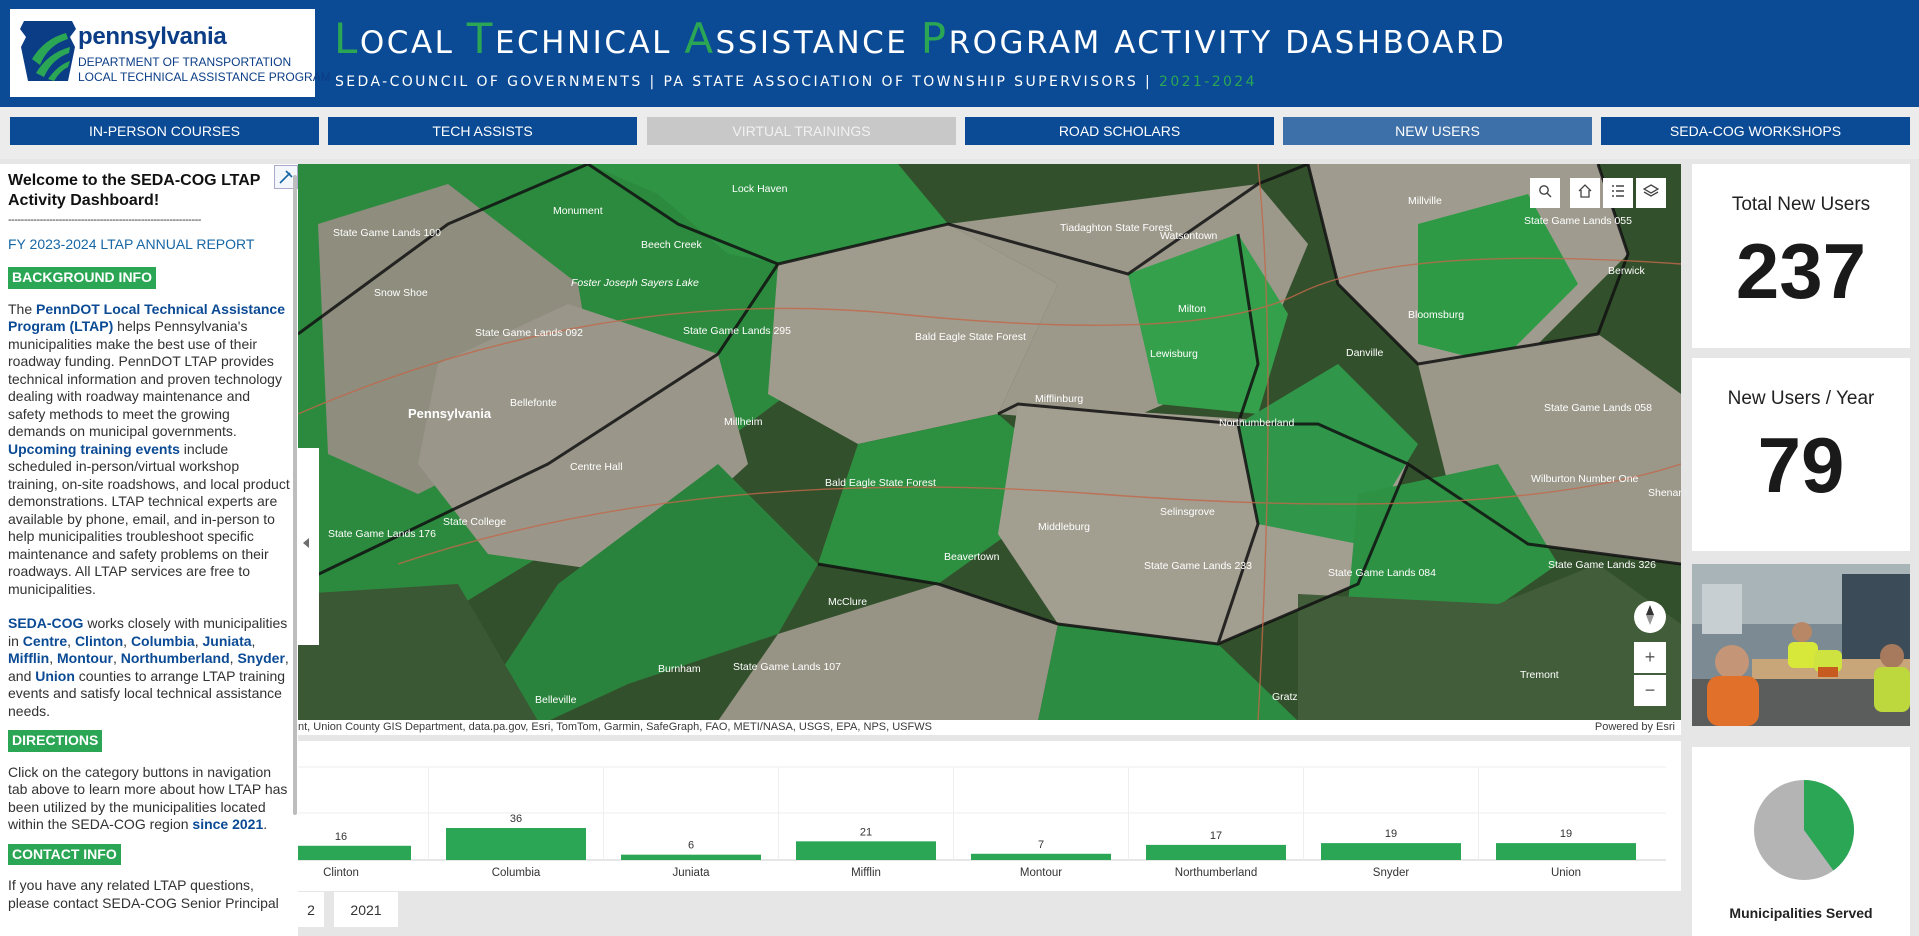 The height and width of the screenshot is (936, 1919). Describe the element at coordinates (880, 483) in the screenshot. I see `map-label: Bald Eagle State Forest` at that location.